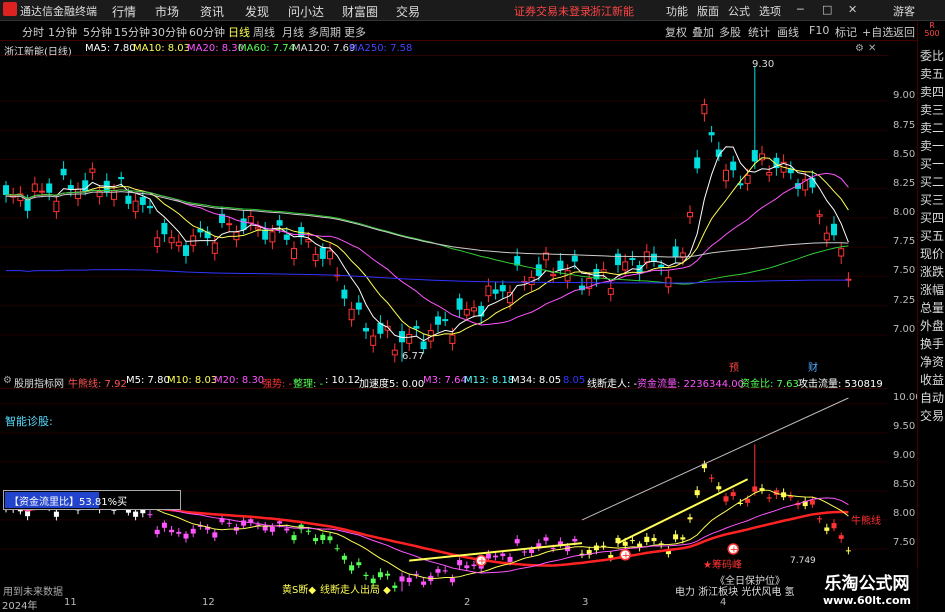 This screenshot has width=945, height=612. Describe the element at coordinates (904, 542) in the screenshot. I see `axis-label: 7.50` at that location.